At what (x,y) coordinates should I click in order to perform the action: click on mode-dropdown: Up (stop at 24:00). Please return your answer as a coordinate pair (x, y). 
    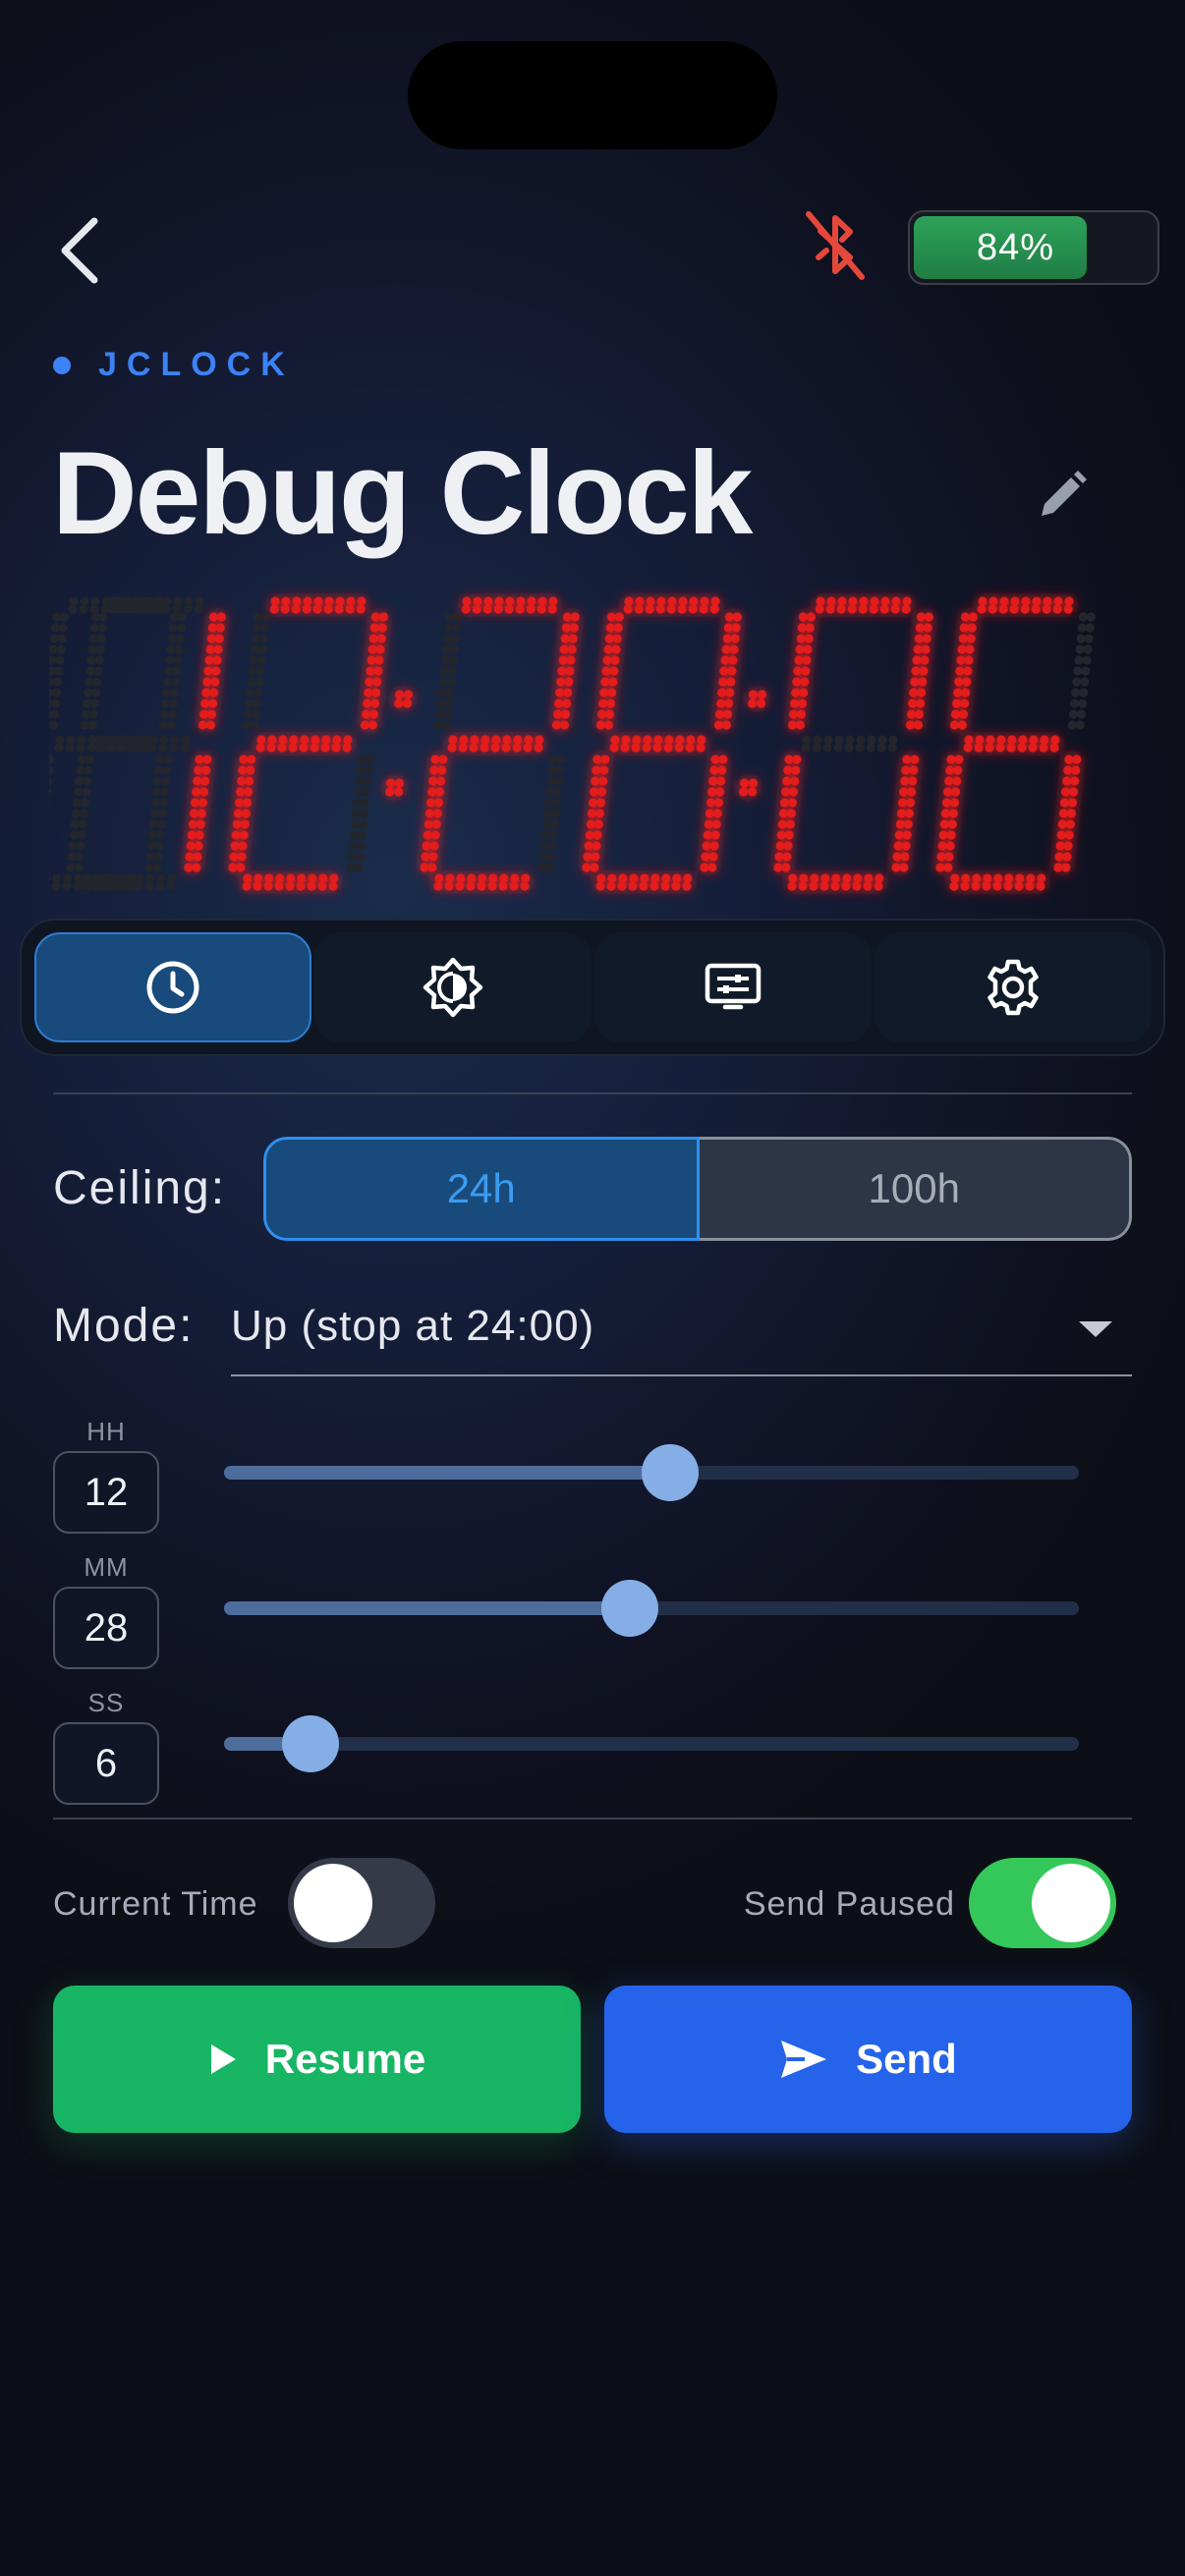
    Looking at the image, I should click on (682, 1334).